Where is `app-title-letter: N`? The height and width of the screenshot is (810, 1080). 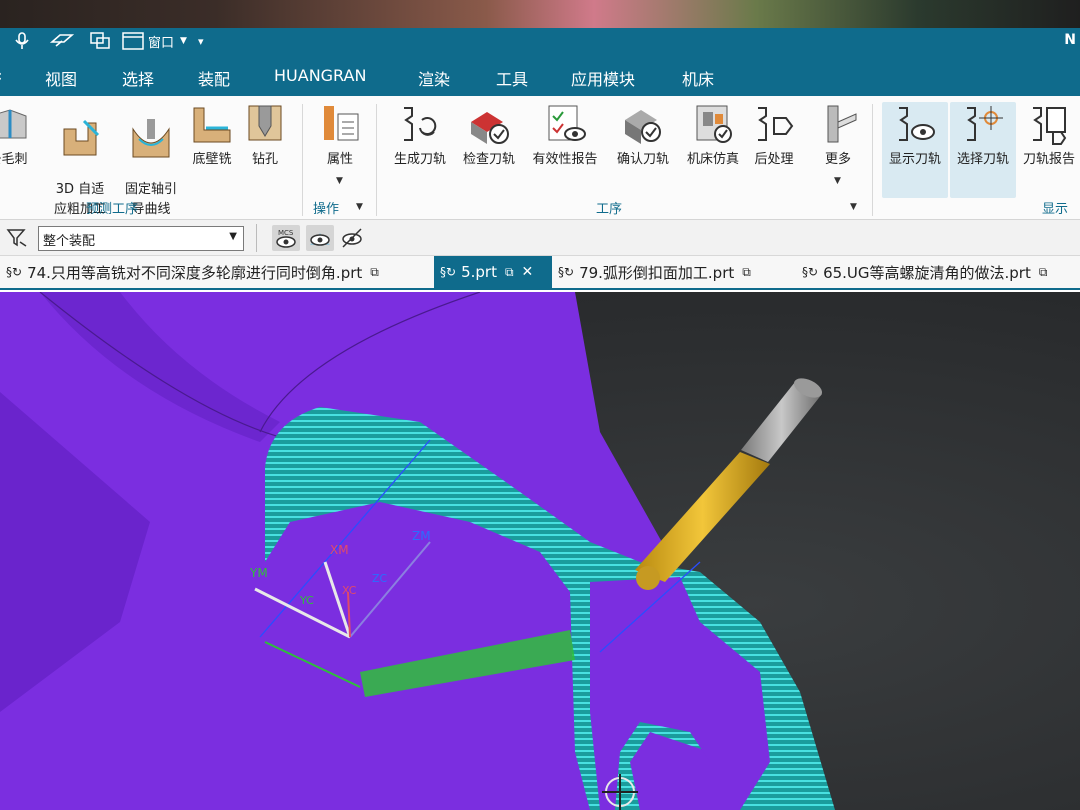
app-title-letter: N is located at coordinates (1070, 40).